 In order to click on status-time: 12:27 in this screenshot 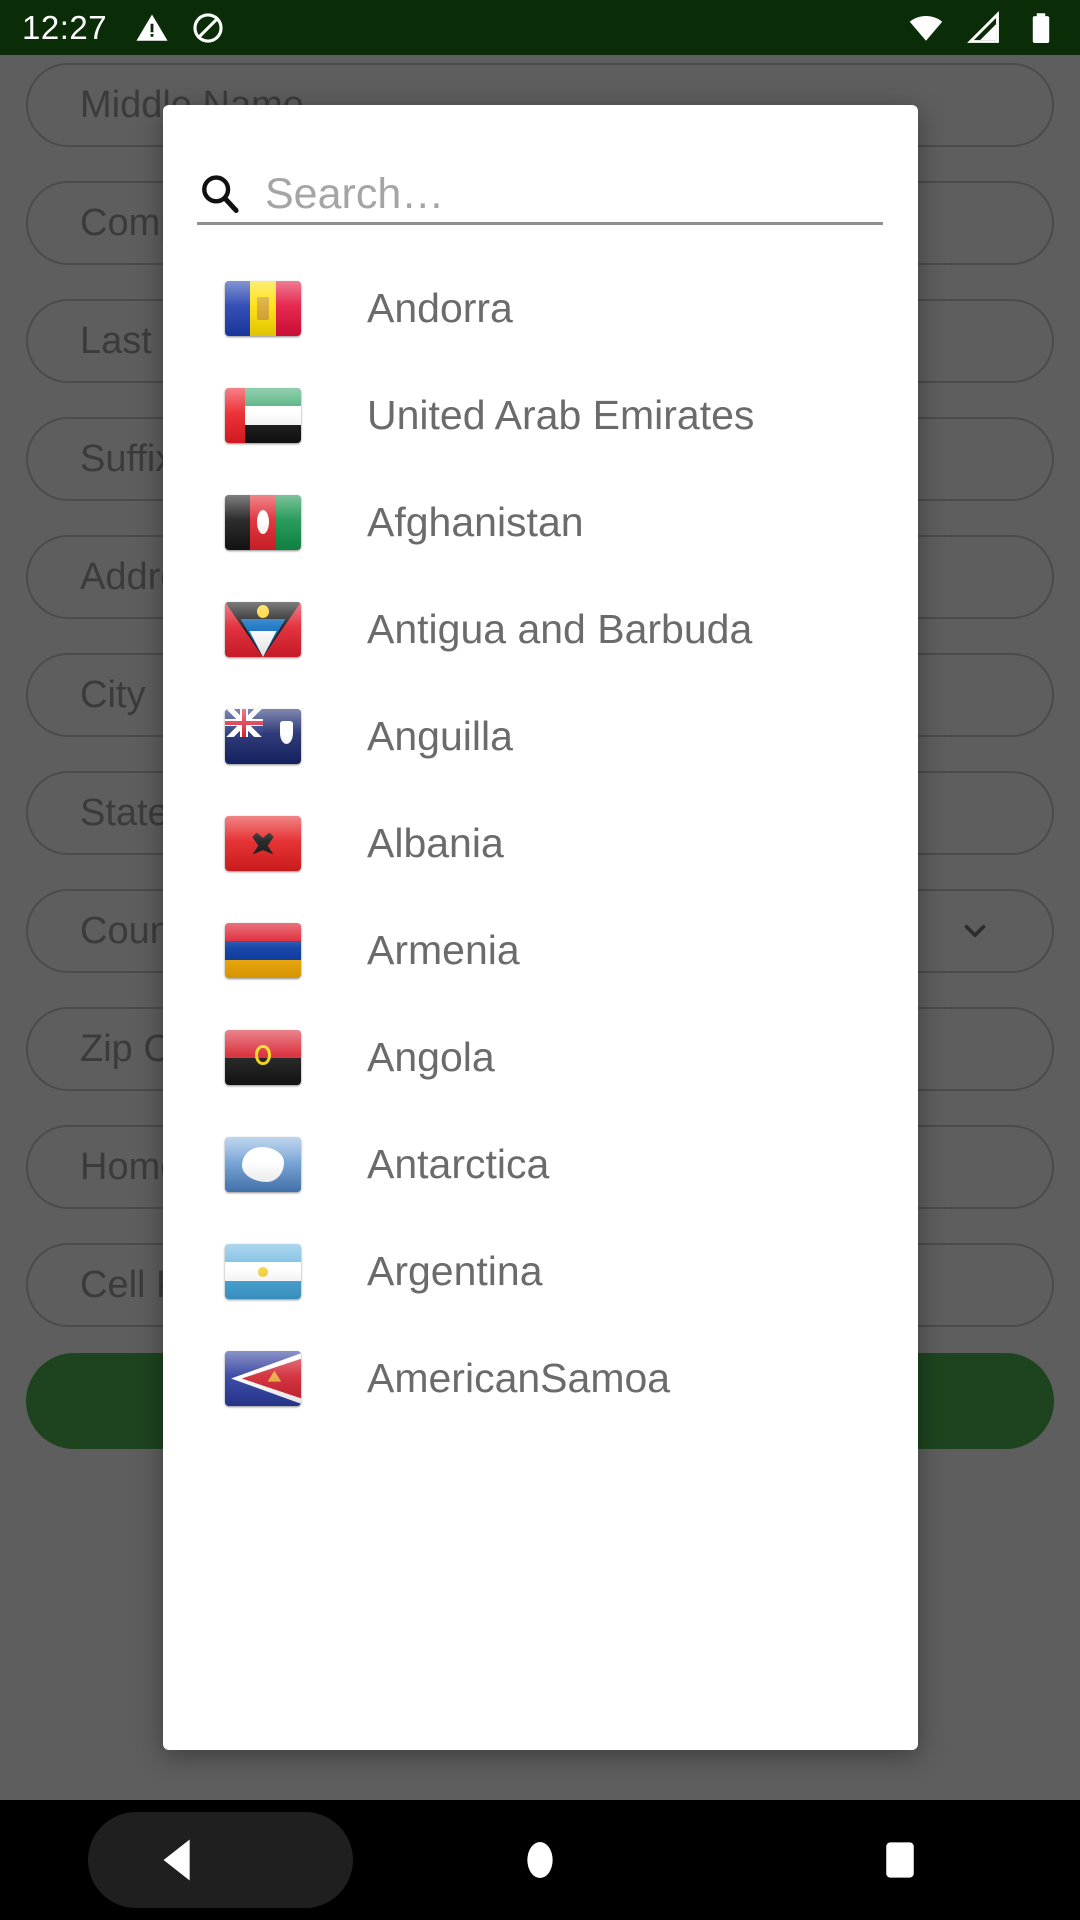, I will do `click(65, 27)`.